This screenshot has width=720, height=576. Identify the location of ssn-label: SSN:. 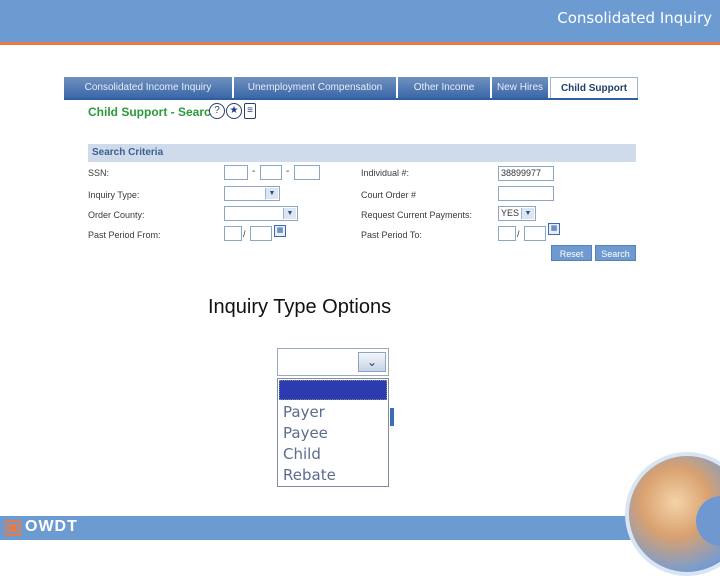
(99, 173).